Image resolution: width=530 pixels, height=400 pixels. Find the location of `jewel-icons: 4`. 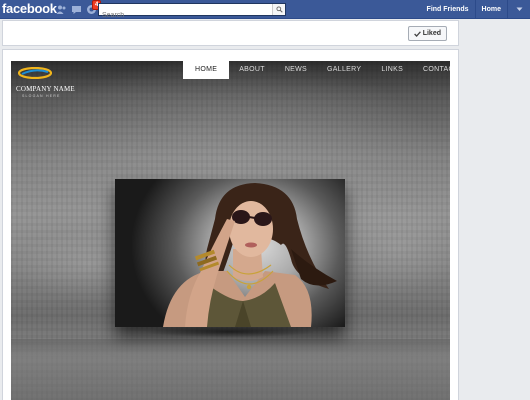

jewel-icons: 4 is located at coordinates (79, 7).